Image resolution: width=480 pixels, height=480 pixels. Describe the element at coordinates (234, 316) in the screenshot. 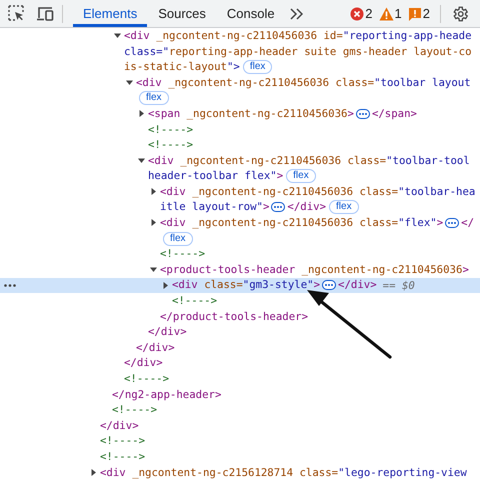

I see `code-text: </product-tools-header>` at that location.